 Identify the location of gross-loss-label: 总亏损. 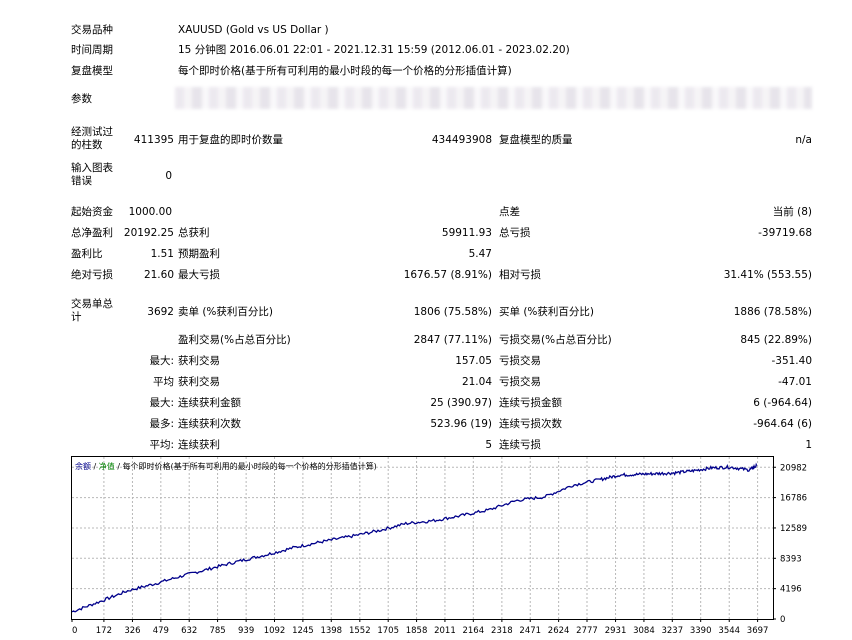
(515, 233).